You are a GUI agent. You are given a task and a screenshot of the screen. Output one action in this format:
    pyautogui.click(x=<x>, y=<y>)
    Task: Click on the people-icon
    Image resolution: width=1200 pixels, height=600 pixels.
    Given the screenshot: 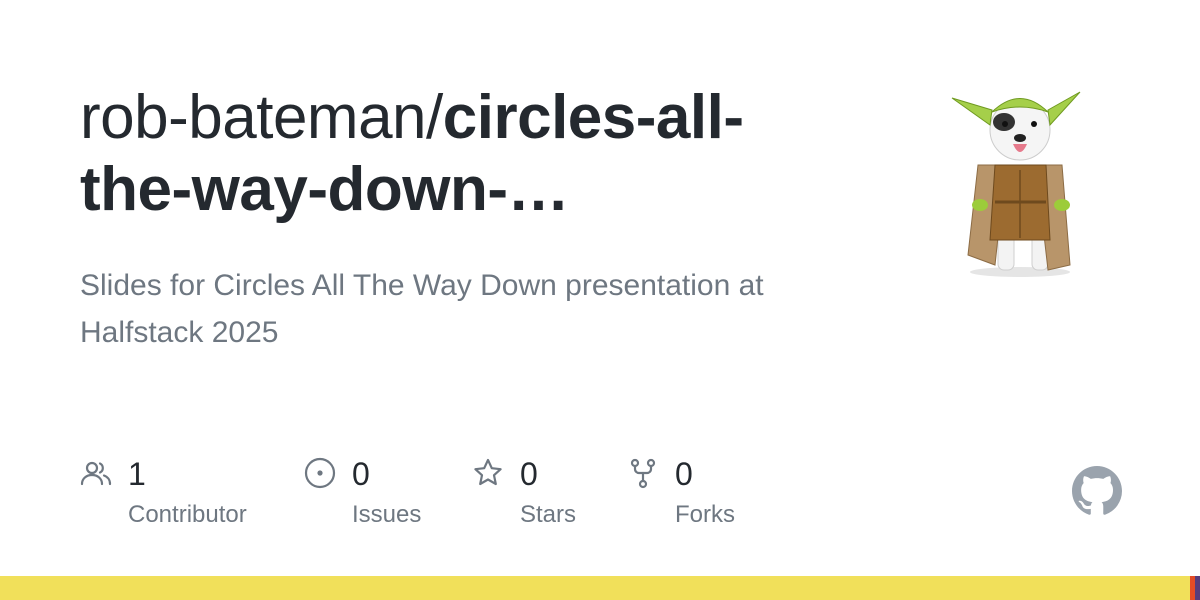 What is the action you would take?
    pyautogui.click(x=96, y=473)
    